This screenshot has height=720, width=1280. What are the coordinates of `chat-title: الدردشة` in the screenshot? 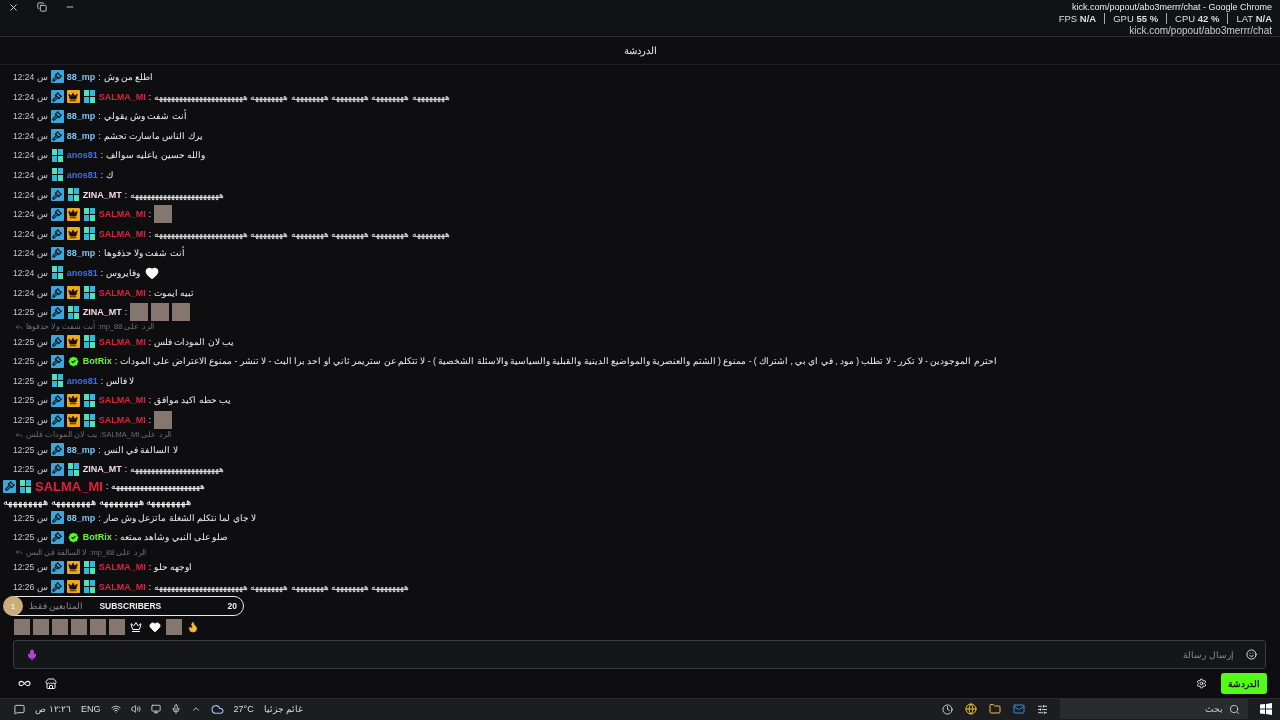 It's located at (640, 51).